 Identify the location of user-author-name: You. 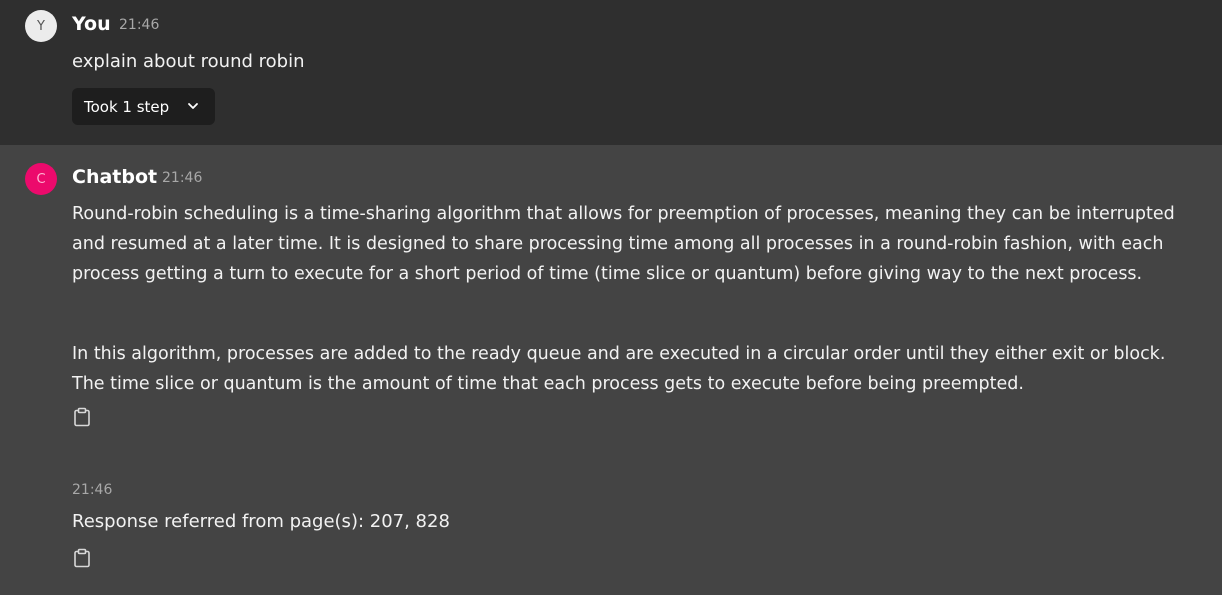
(91, 24).